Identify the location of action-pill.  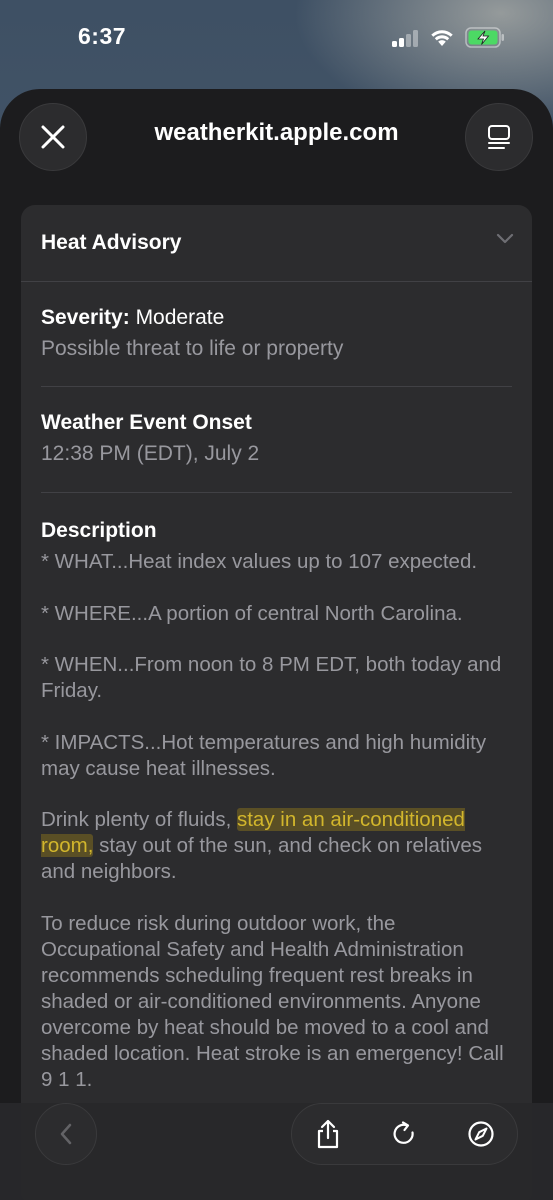
(404, 1134).